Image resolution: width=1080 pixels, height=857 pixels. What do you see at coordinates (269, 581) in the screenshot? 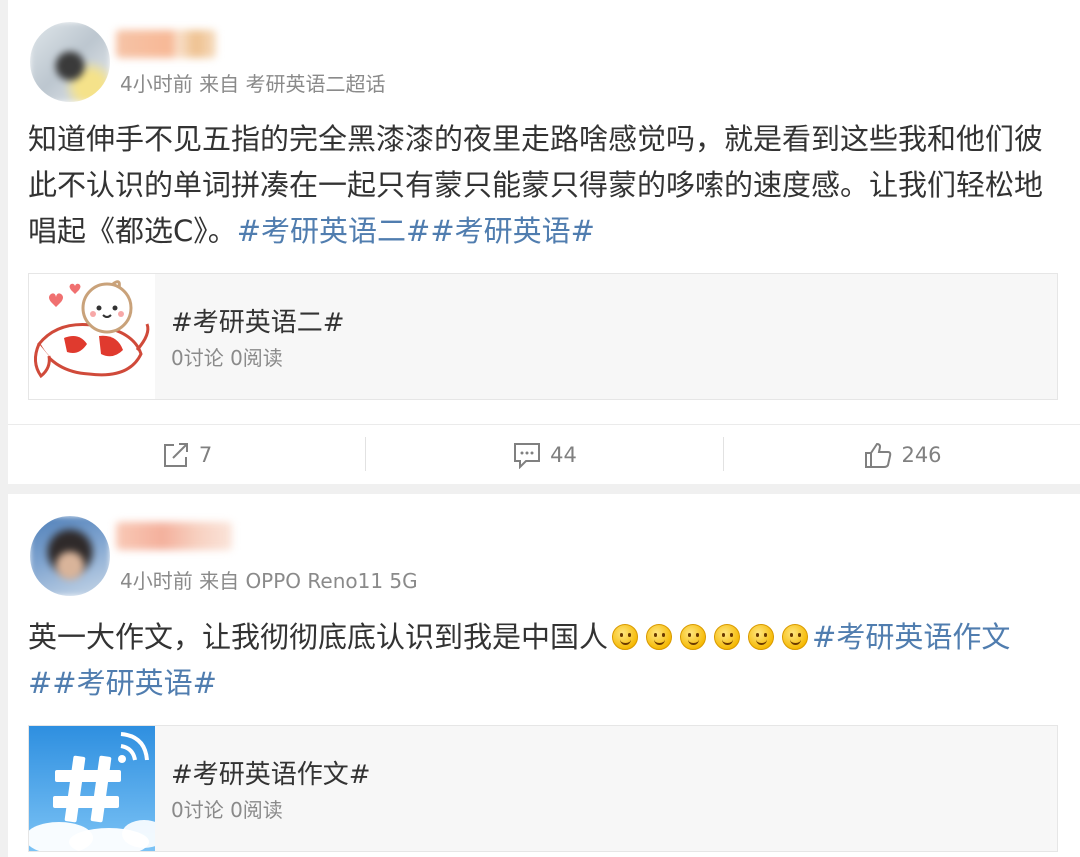
I see `post-meta: 4小时前 来自 OPPO Reno11 5G` at bounding box center [269, 581].